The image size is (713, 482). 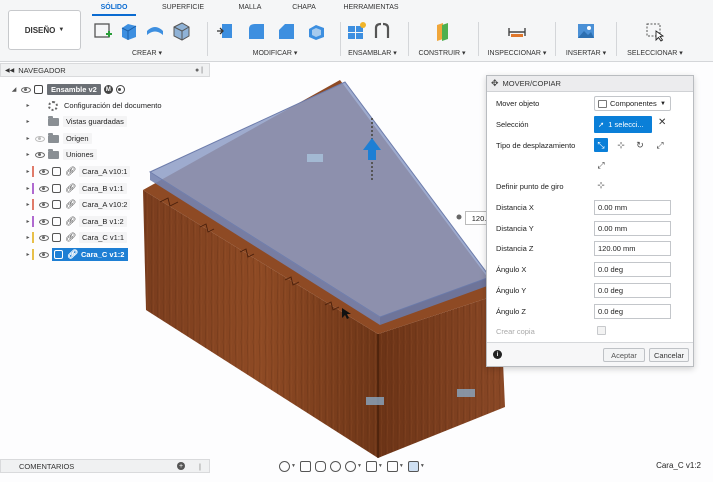 I want to click on new-component-icon, so click(x=356, y=31).